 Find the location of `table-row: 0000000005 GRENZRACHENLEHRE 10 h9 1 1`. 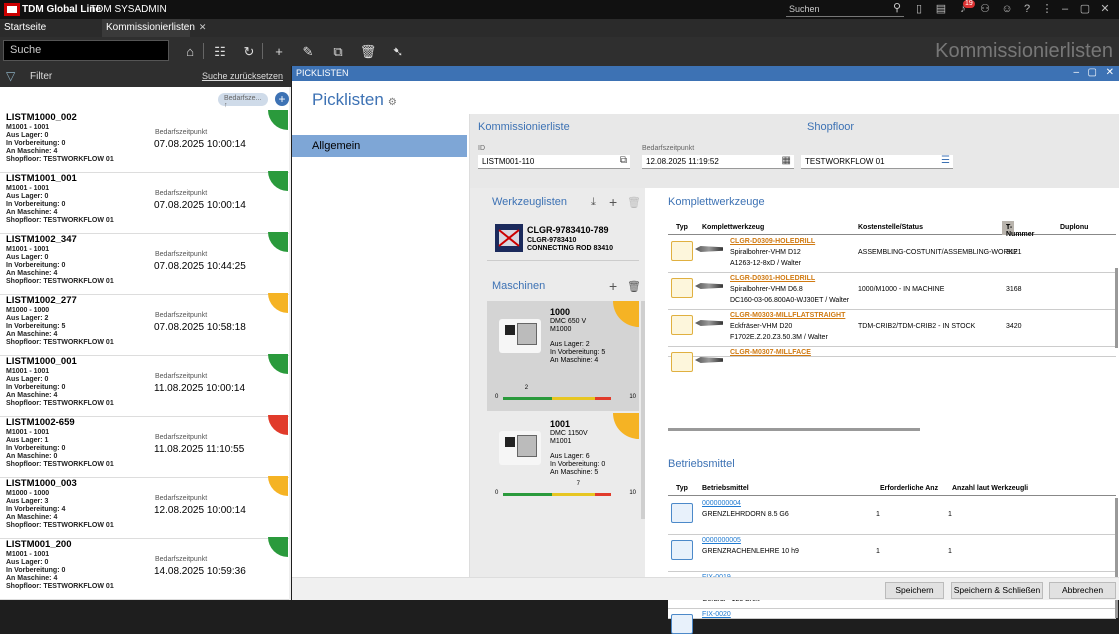

table-row: 0000000005 GRENZRACHENLEHRE 10 h9 1 1 is located at coordinates (892, 553).